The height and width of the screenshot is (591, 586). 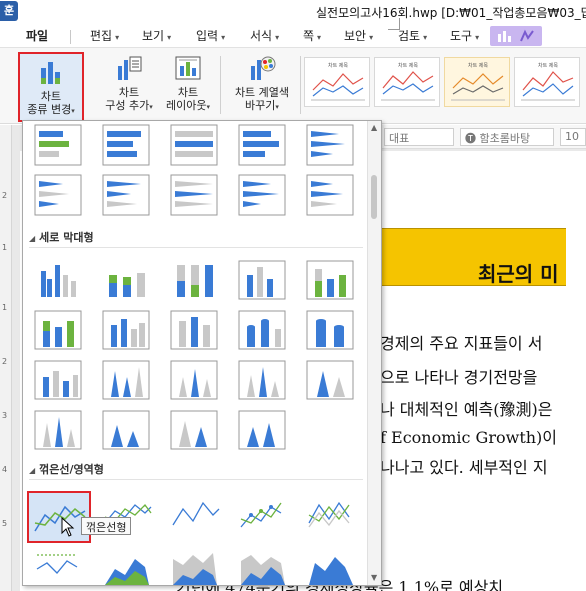 I want to click on menu-tools: 도구 ▾, so click(x=464, y=35).